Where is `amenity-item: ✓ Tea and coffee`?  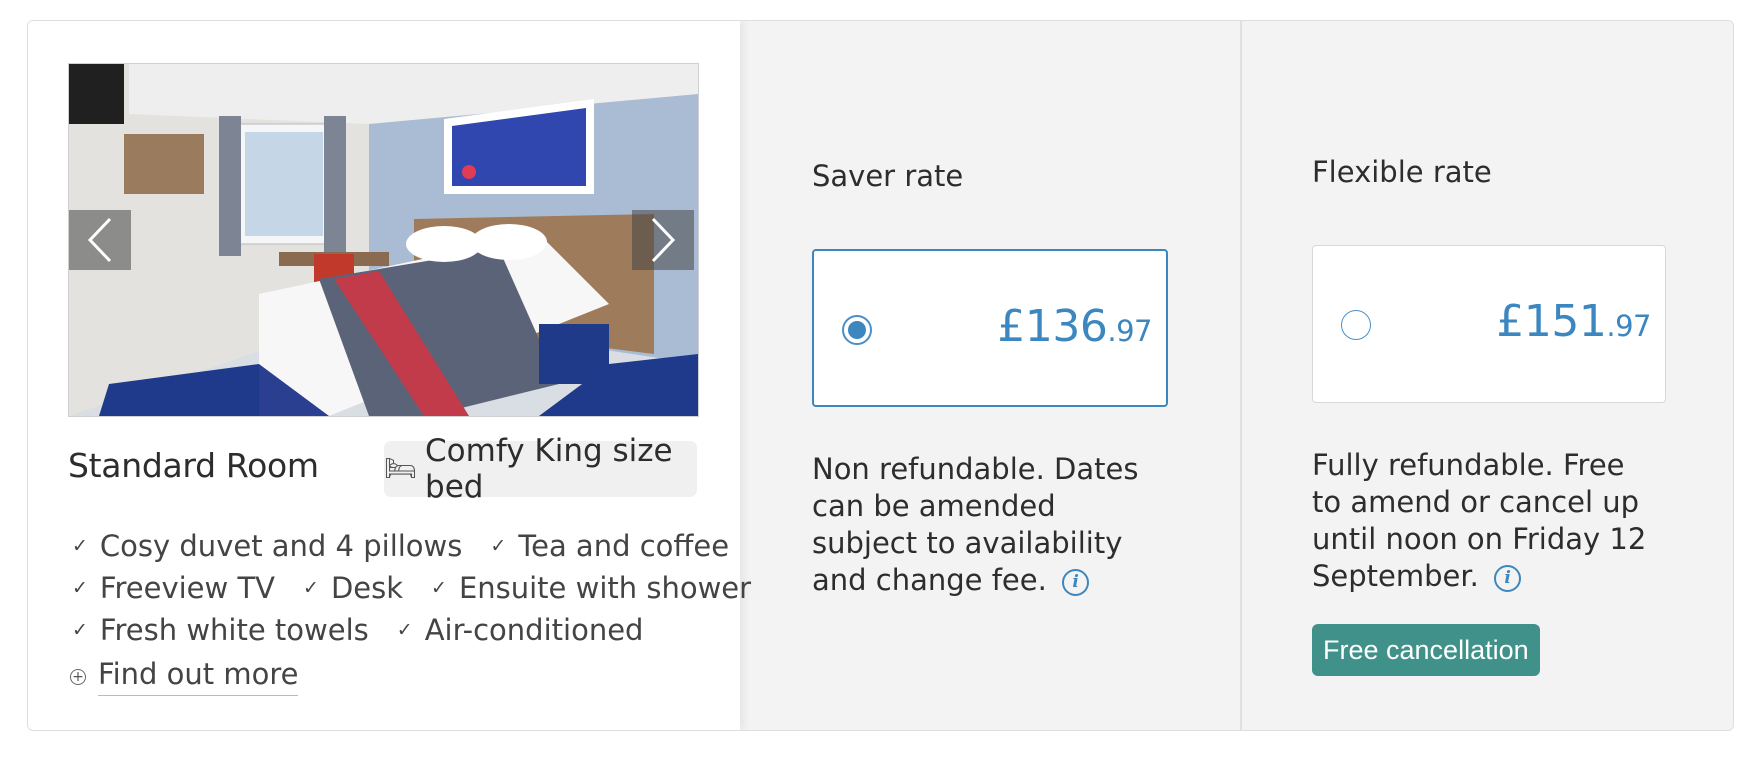
amenity-item: ✓ Tea and coffee is located at coordinates (610, 546).